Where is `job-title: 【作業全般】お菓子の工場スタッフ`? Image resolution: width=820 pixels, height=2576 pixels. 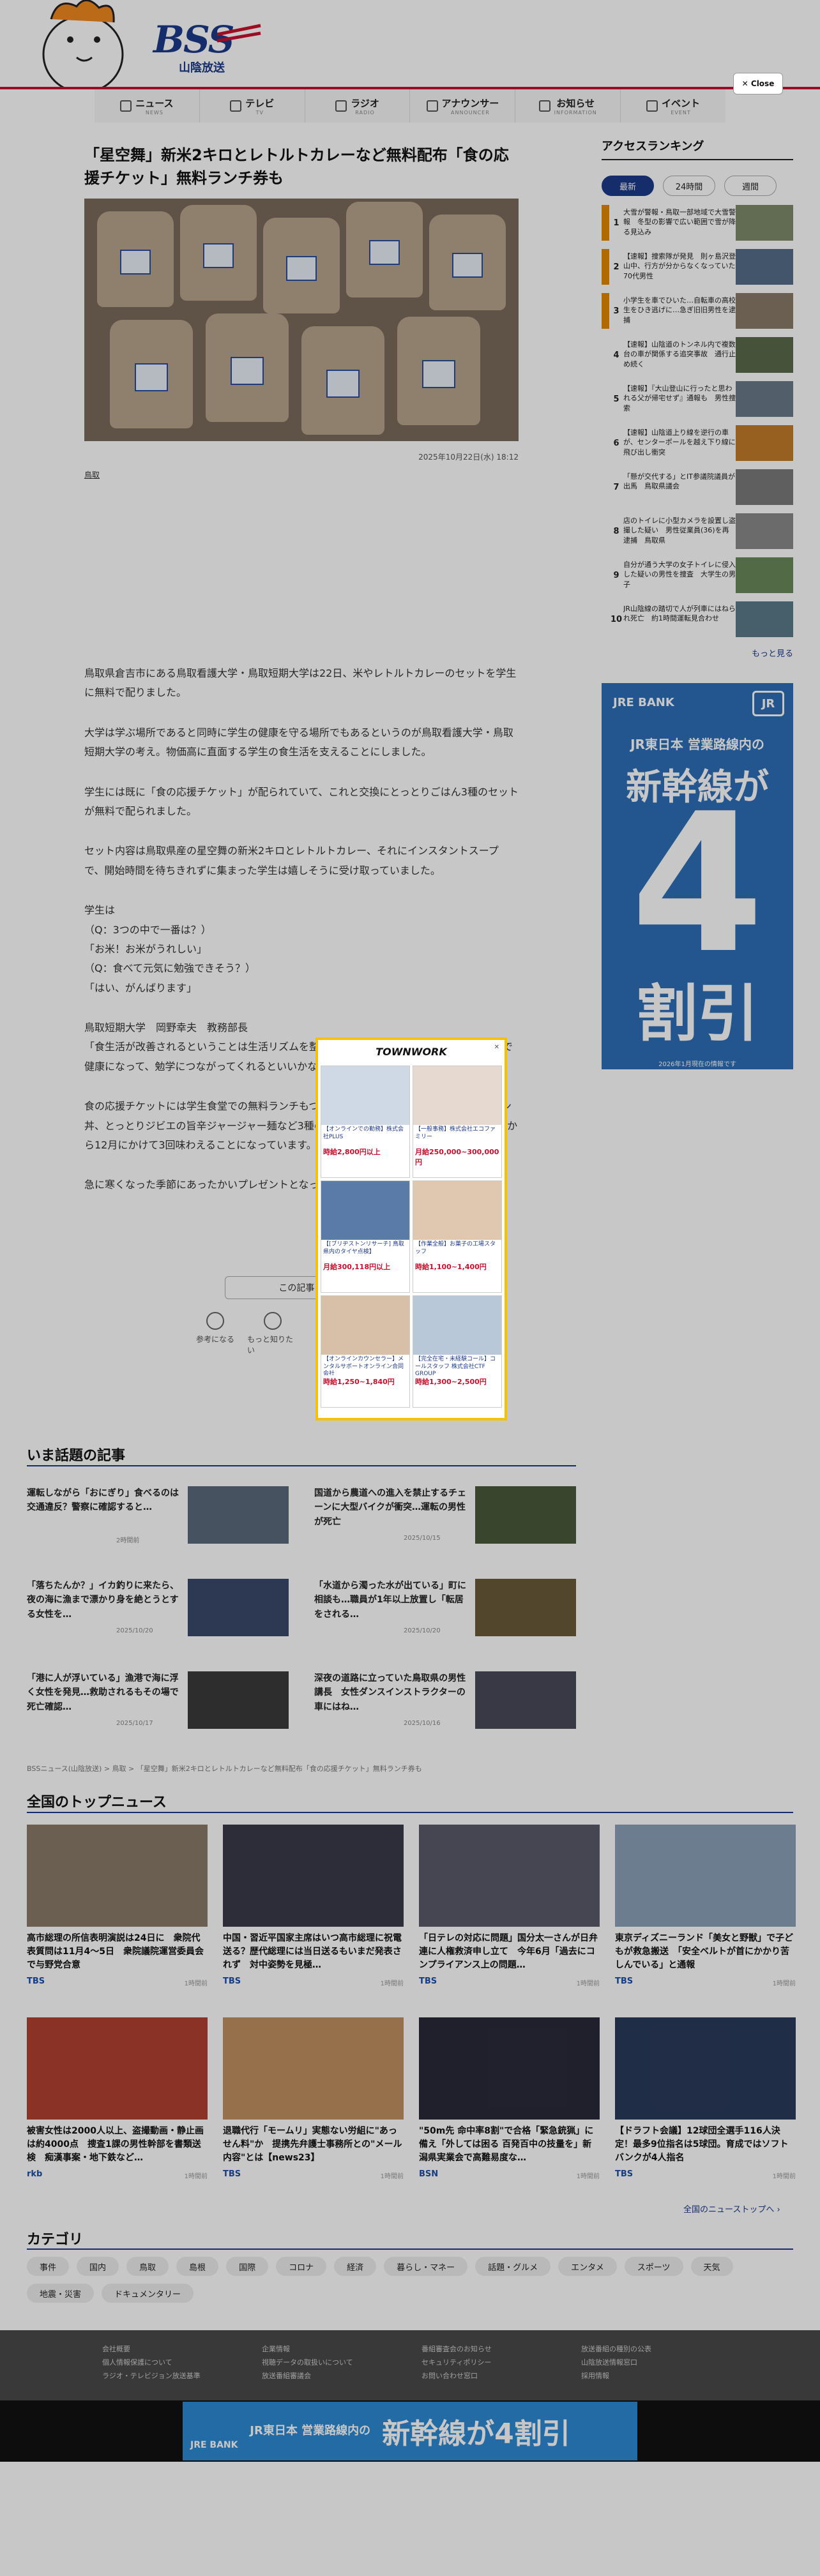
job-title: 【作業全般】お菓子の工場スタッフ is located at coordinates (455, 1248).